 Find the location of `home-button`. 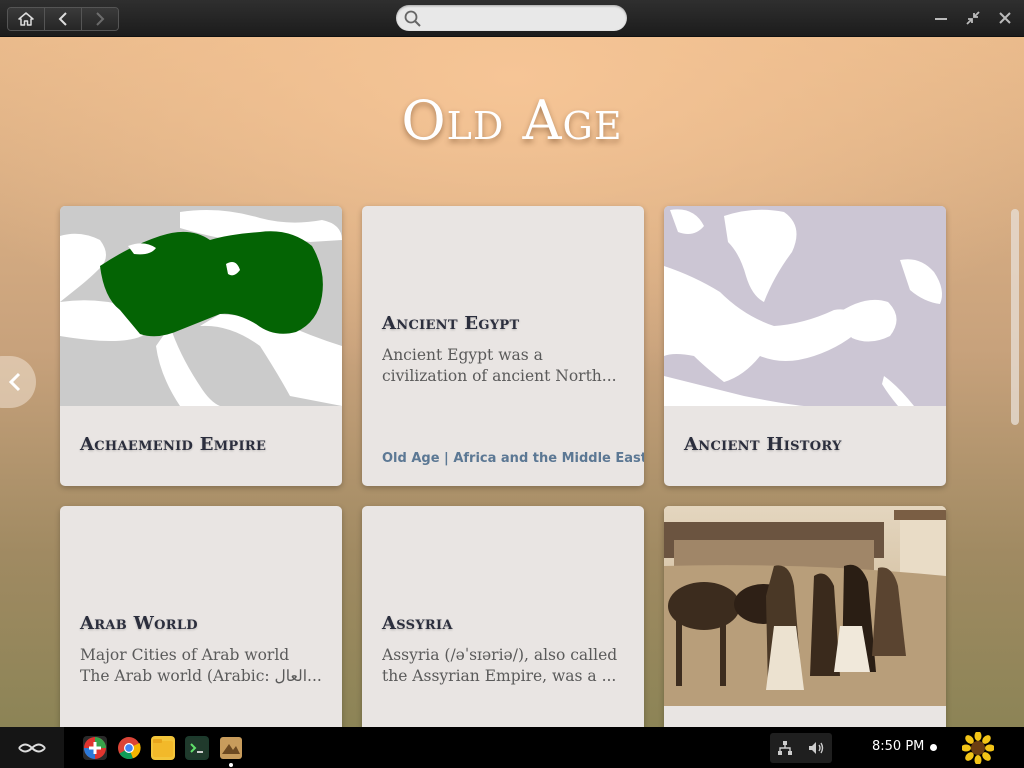

home-button is located at coordinates (26, 19).